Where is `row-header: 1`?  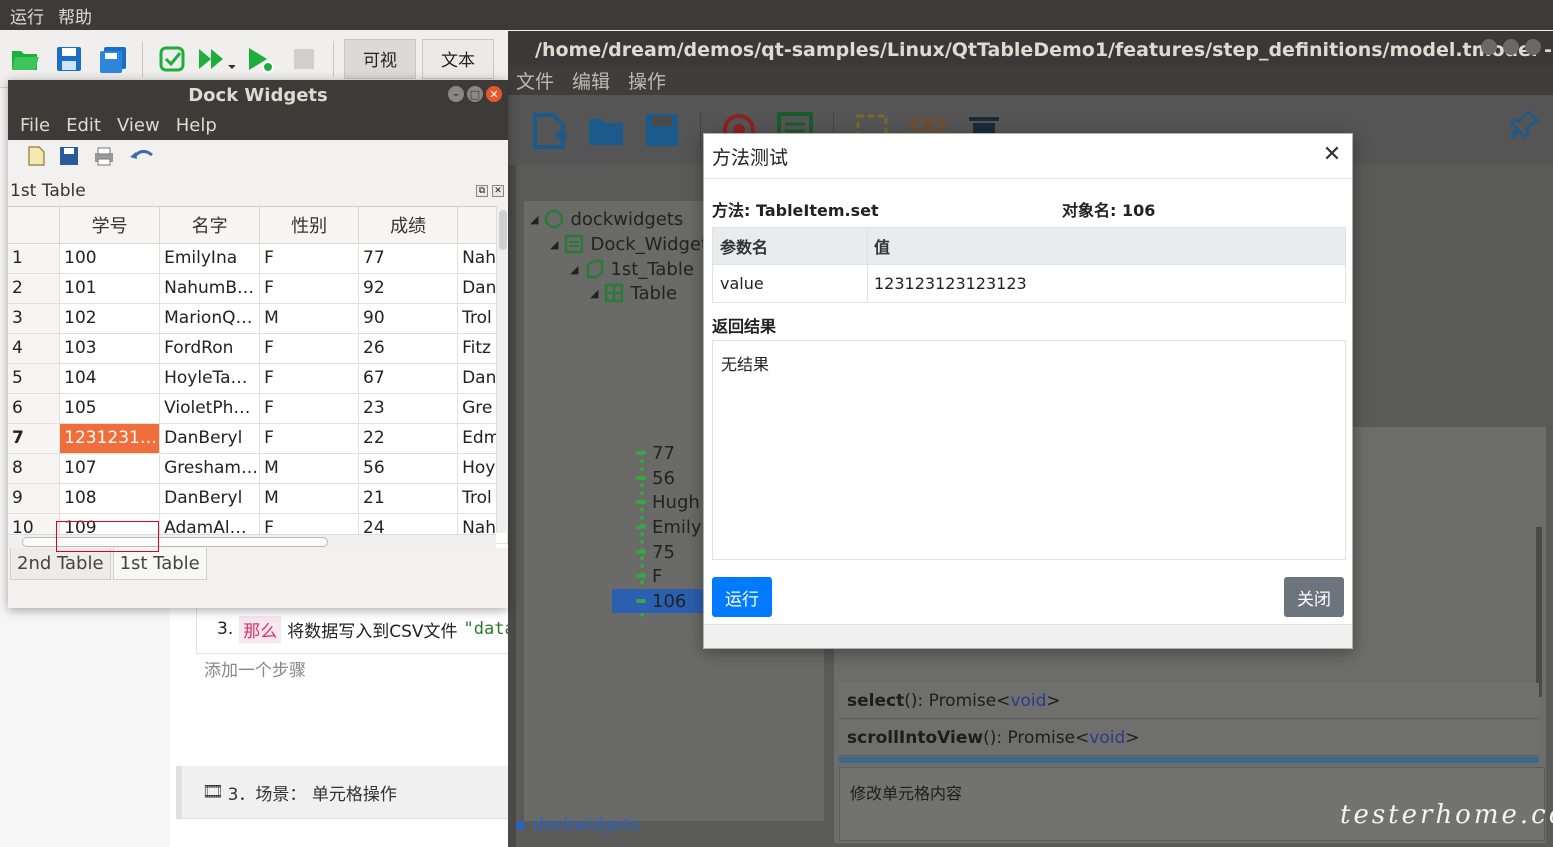
row-header: 1 is located at coordinates (34, 258).